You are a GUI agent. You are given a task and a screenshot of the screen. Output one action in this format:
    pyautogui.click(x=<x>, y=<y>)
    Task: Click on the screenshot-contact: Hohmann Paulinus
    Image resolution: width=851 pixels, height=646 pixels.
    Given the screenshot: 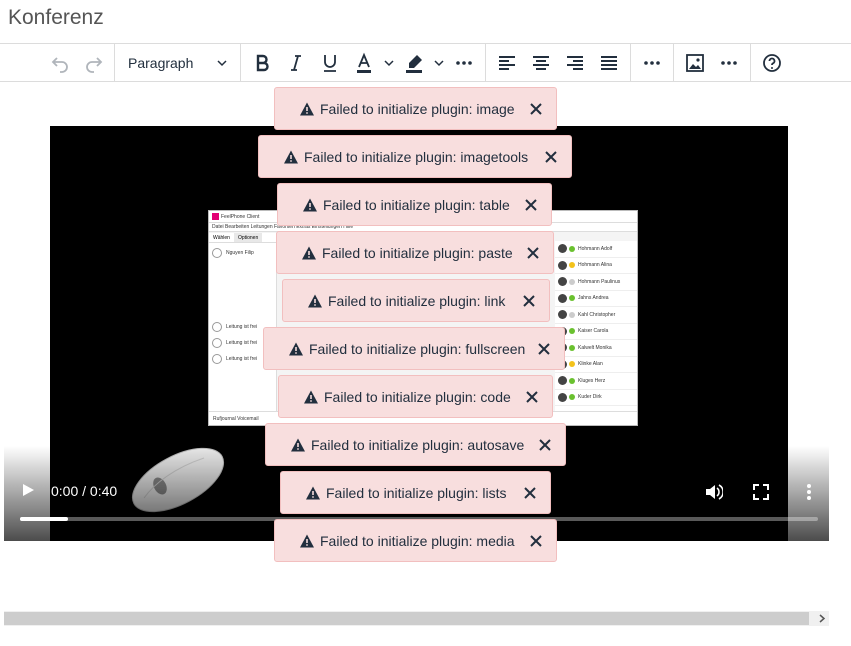 What is the action you would take?
    pyautogui.click(x=599, y=281)
    